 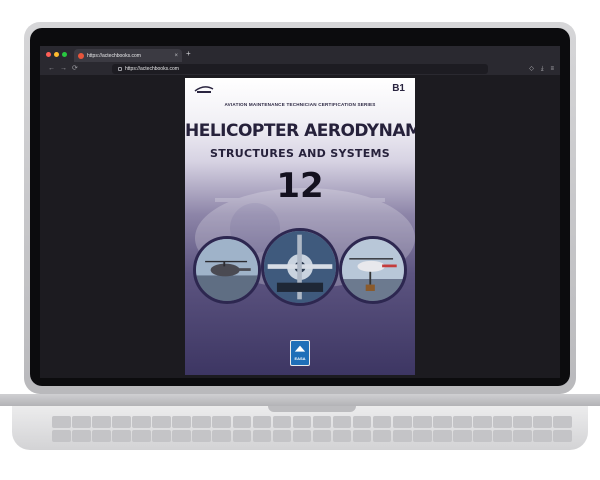 What do you see at coordinates (300, 54) in the screenshot?
I see `browser-tab-bar: https://actechbooks.com × +` at bounding box center [300, 54].